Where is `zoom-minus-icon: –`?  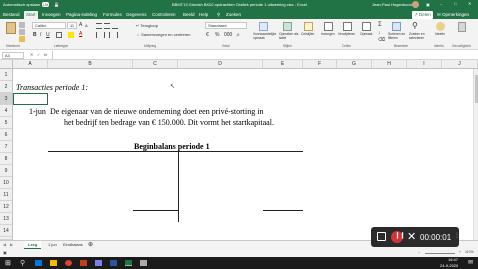 zoom-minus-icon: – is located at coordinates (419, 252).